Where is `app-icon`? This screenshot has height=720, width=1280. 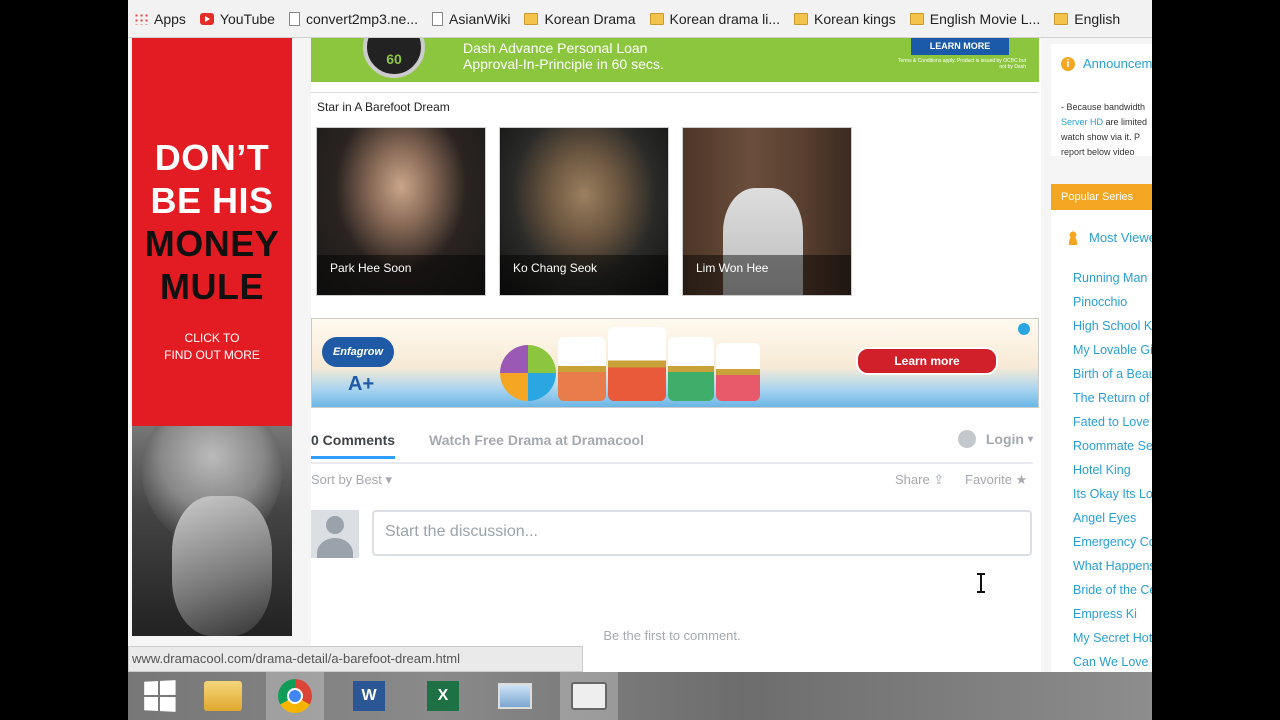 app-icon is located at coordinates (515, 696).